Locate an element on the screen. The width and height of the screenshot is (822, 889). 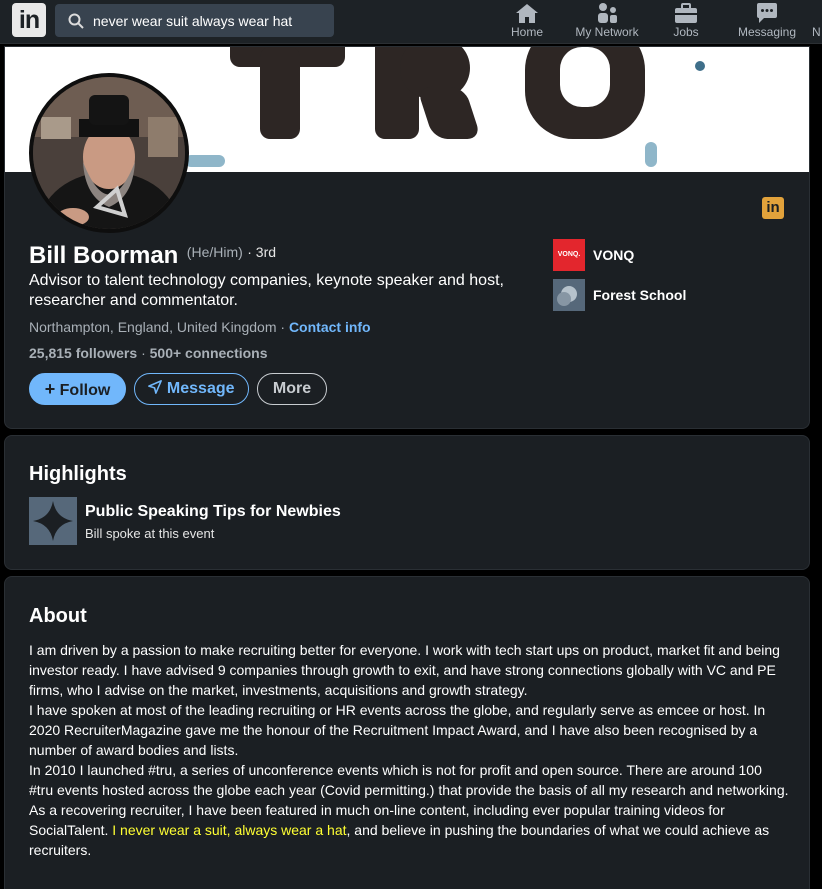
search-input is located at coordinates (211, 20).